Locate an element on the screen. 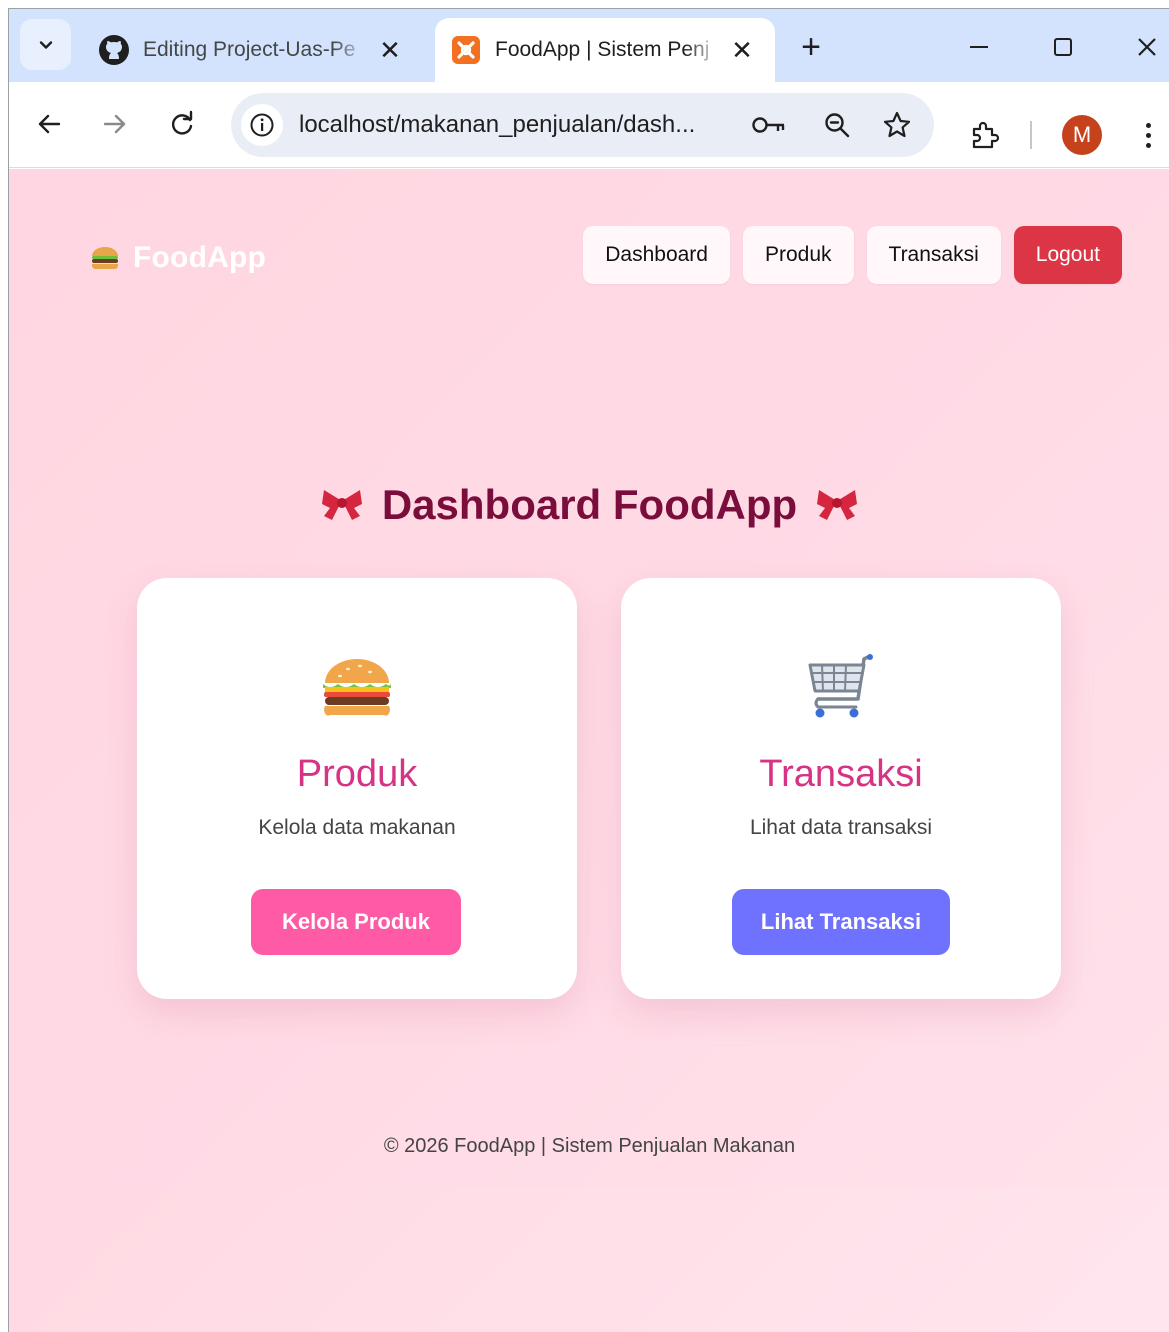  maximize-icon is located at coordinates (1063, 47).